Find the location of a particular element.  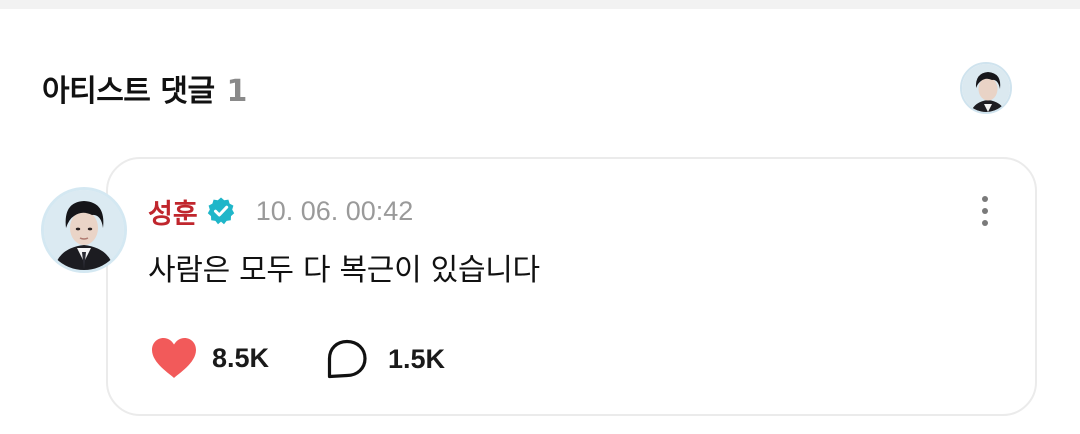

verified-check-icon is located at coordinates (221, 211).